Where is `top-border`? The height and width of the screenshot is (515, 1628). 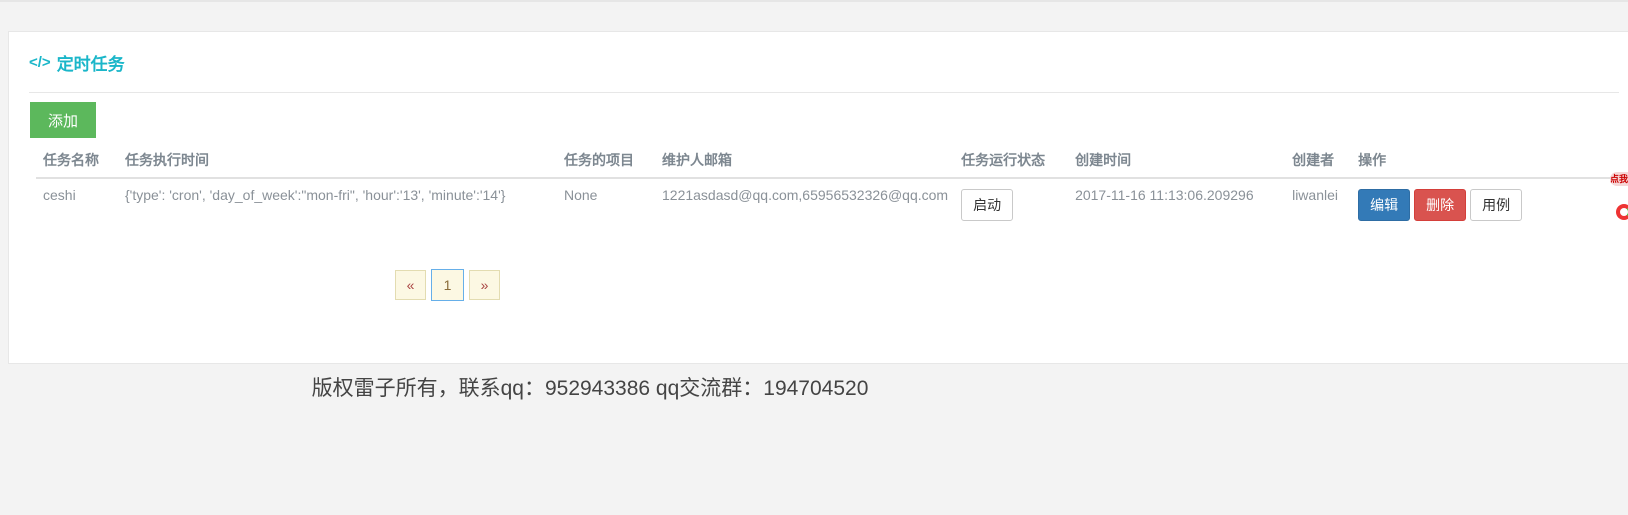 top-border is located at coordinates (814, 1).